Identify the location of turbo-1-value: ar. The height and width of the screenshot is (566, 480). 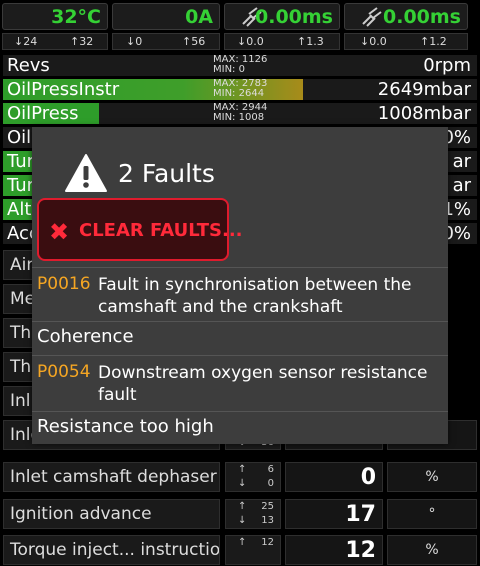
(461, 161).